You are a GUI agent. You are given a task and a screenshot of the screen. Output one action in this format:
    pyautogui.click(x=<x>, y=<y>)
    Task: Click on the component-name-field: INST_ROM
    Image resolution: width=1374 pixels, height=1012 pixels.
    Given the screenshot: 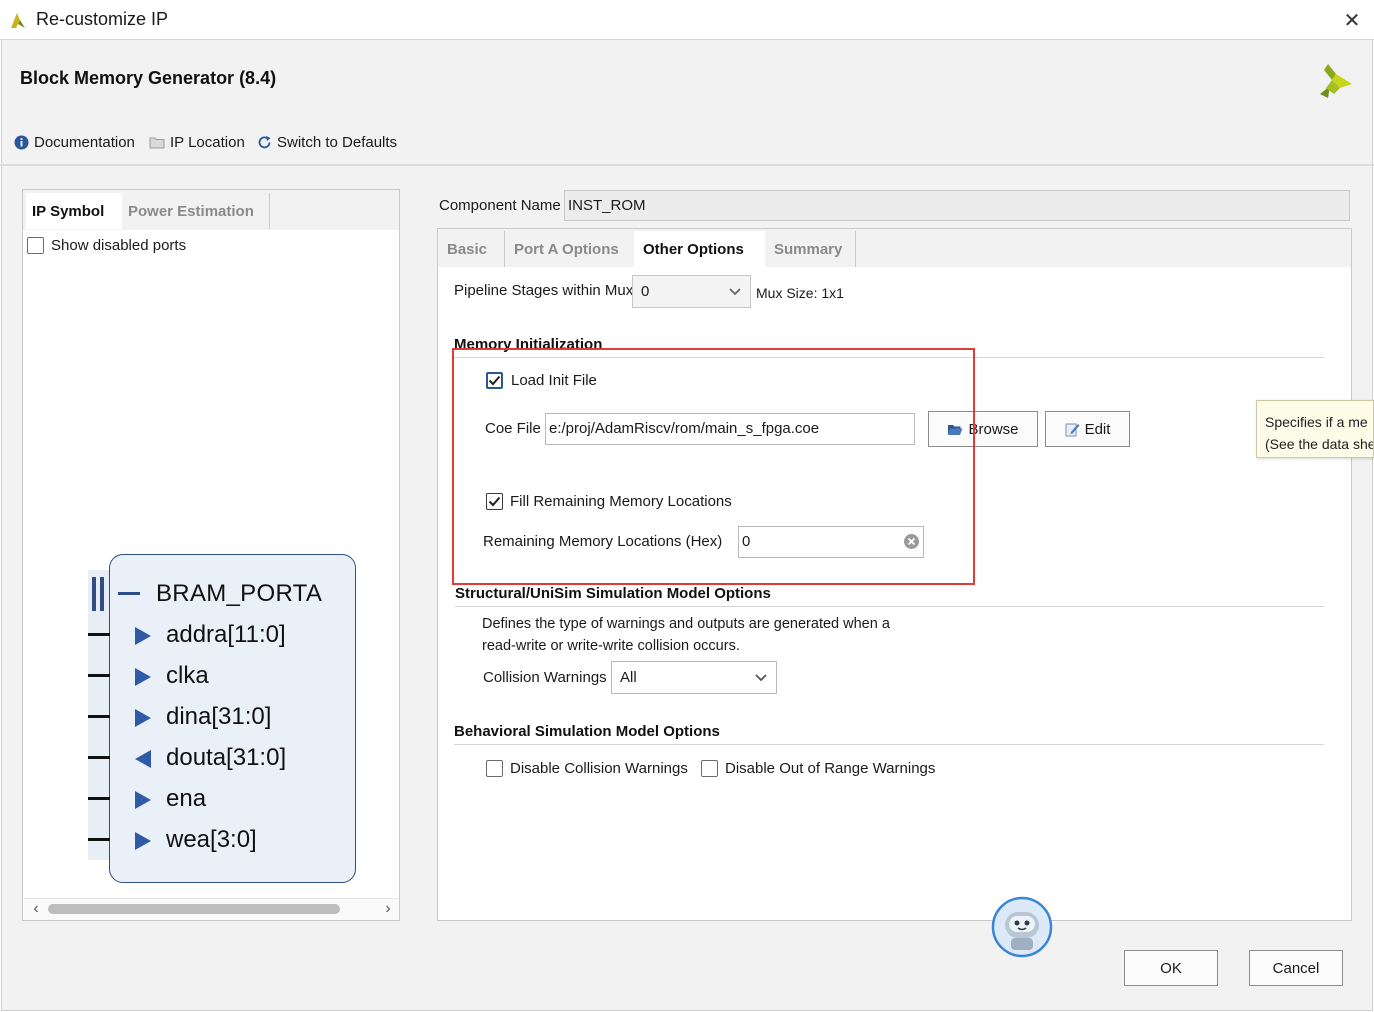 What is the action you would take?
    pyautogui.click(x=957, y=205)
    